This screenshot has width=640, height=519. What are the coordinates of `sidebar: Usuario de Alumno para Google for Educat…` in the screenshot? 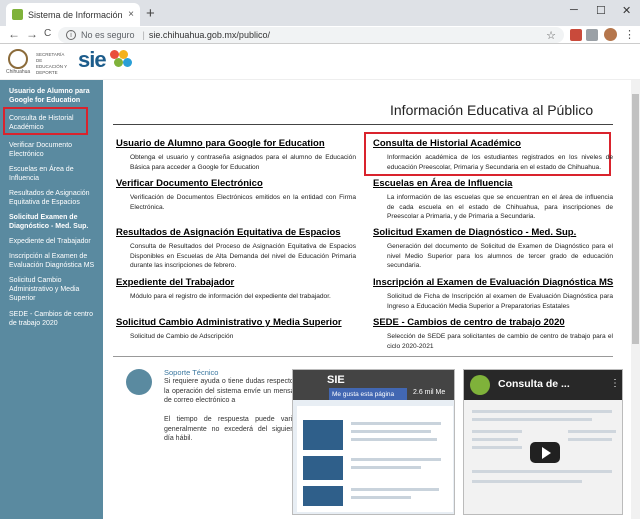 It's located at (51, 299).